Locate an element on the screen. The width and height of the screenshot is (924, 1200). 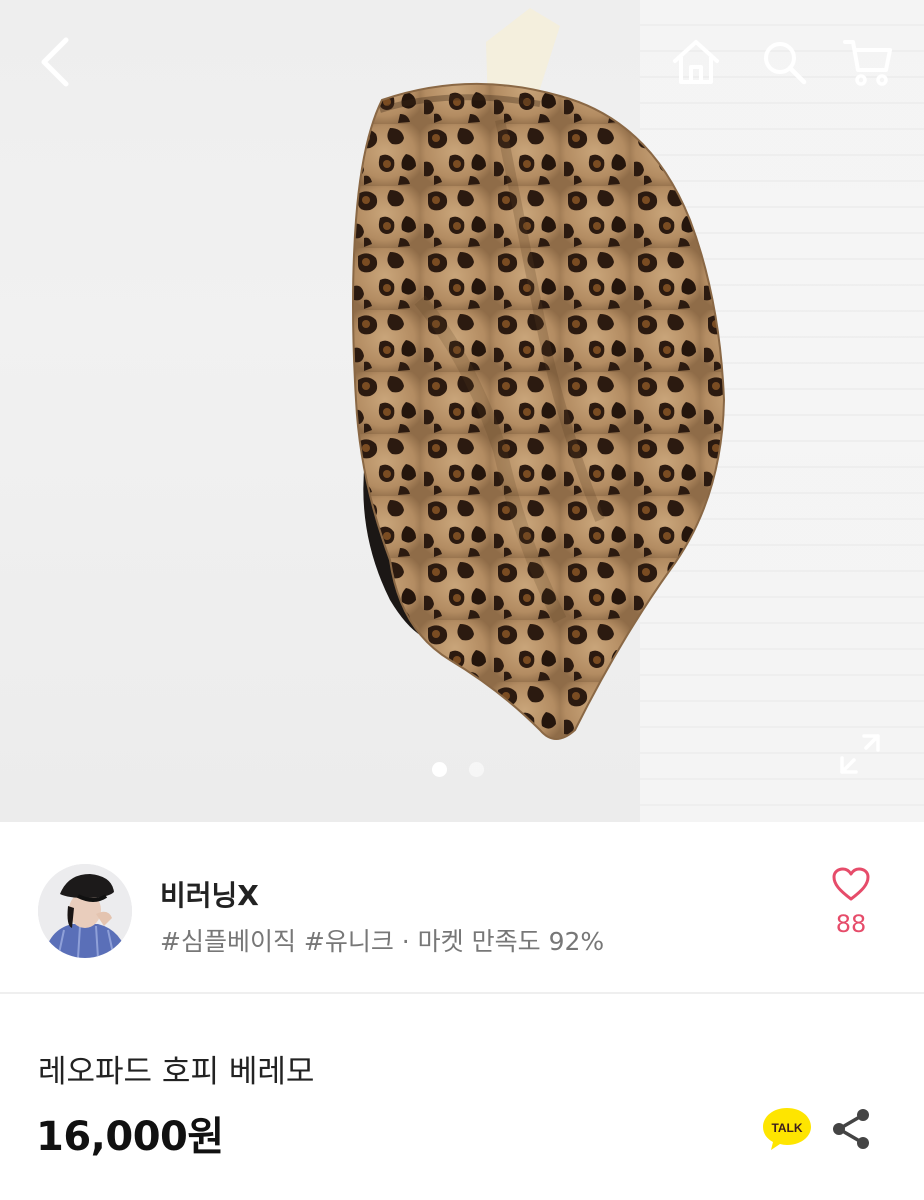
product-title: 레오파드 호피 베레모 is located at coordinates (176, 1072).